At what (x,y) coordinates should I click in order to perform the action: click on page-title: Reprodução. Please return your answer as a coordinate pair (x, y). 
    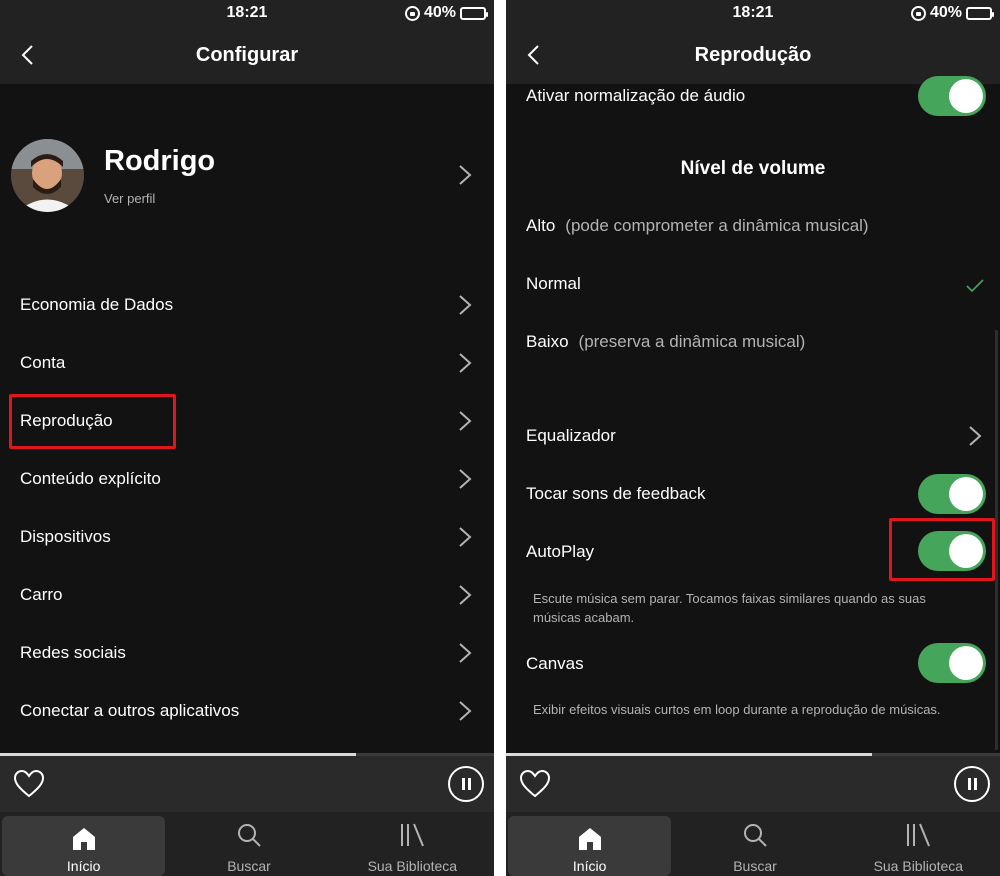
    Looking at the image, I should click on (753, 55).